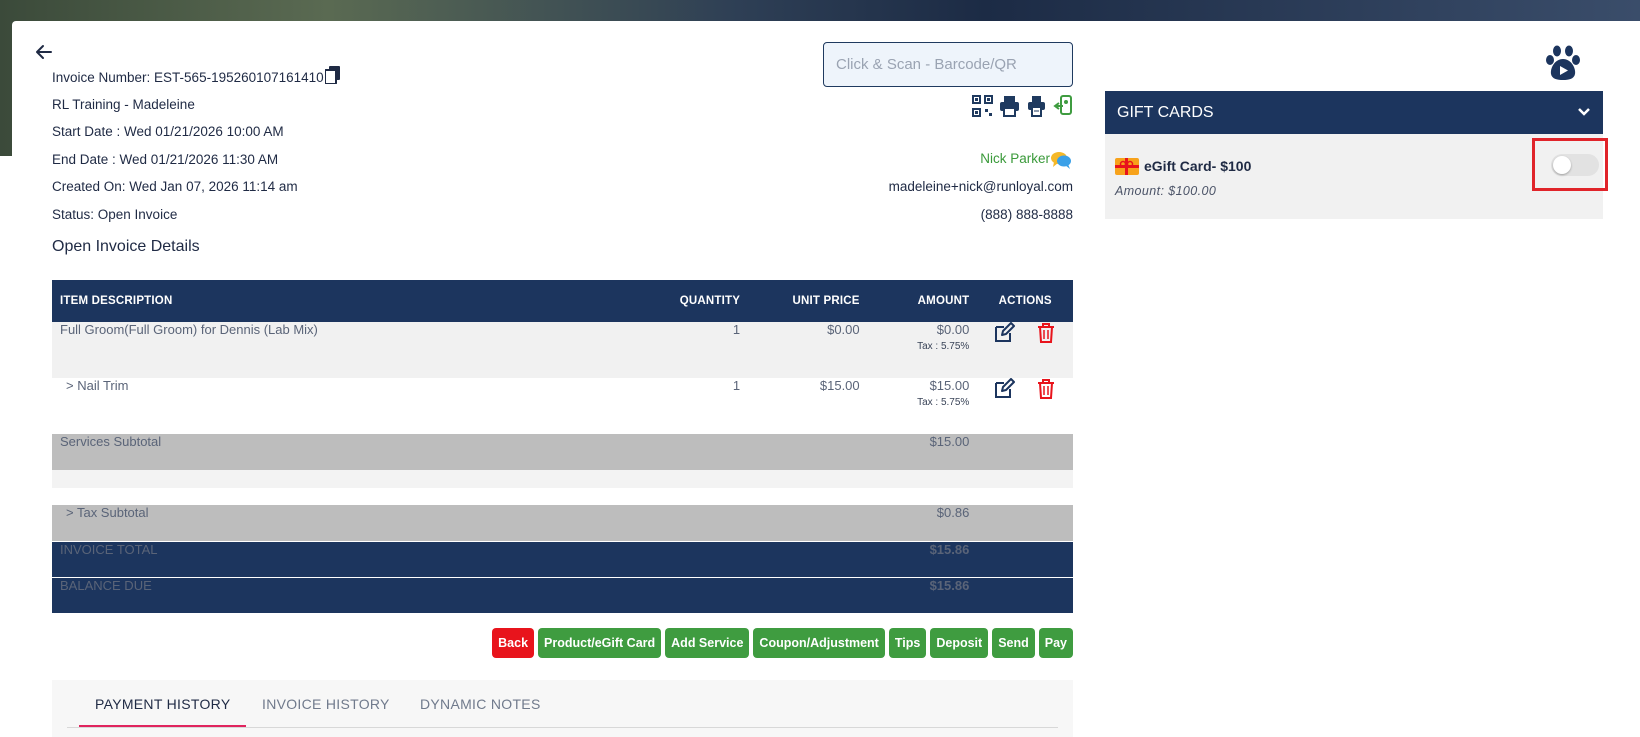  I want to click on customer-email: madeleine+nick@runloyal.com, so click(980, 186).